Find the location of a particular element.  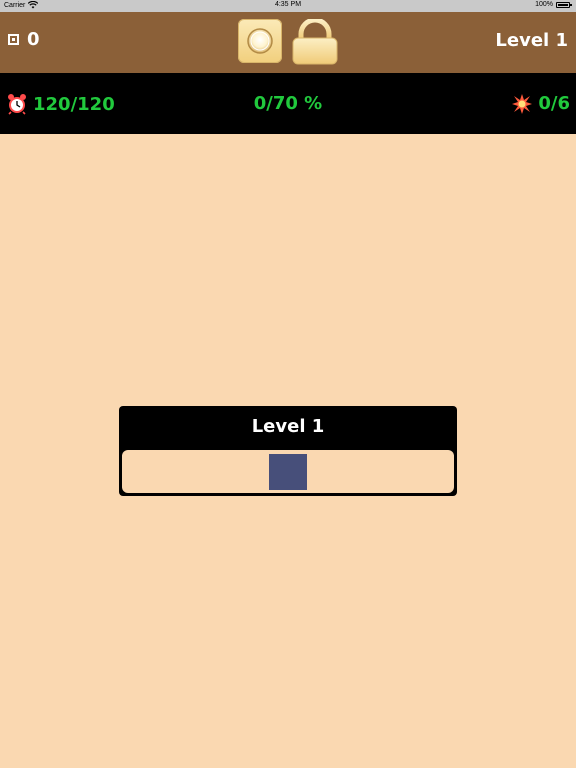

status-bar: Carrier 4:35 PM 100% is located at coordinates (288, 6).